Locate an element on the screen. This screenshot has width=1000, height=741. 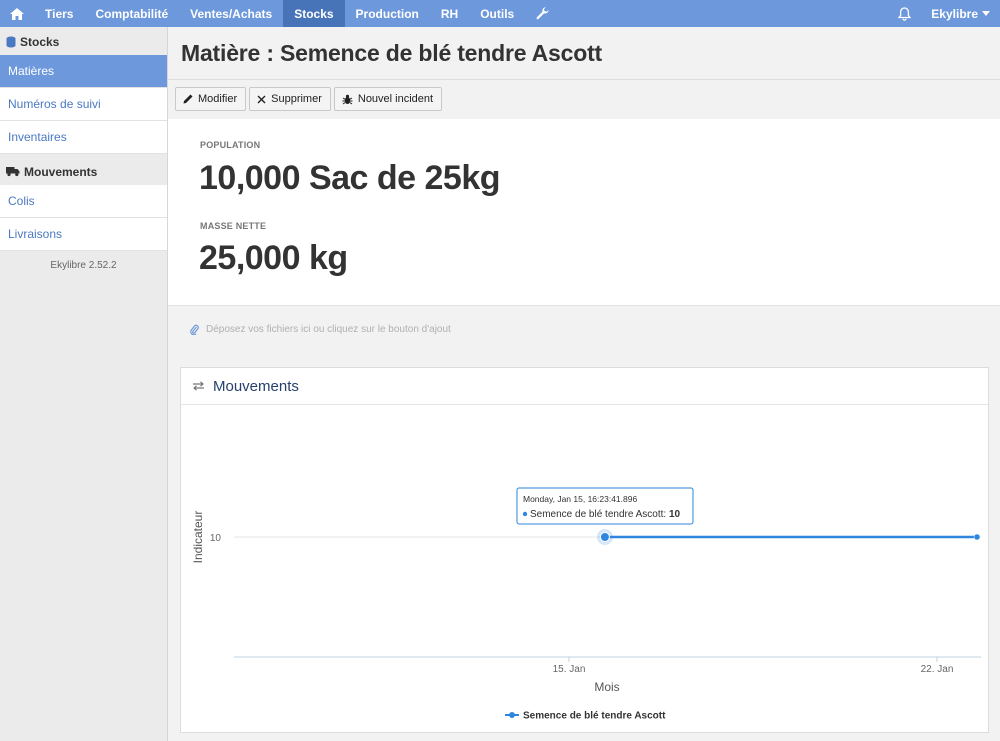
truck-icon is located at coordinates (13, 171).